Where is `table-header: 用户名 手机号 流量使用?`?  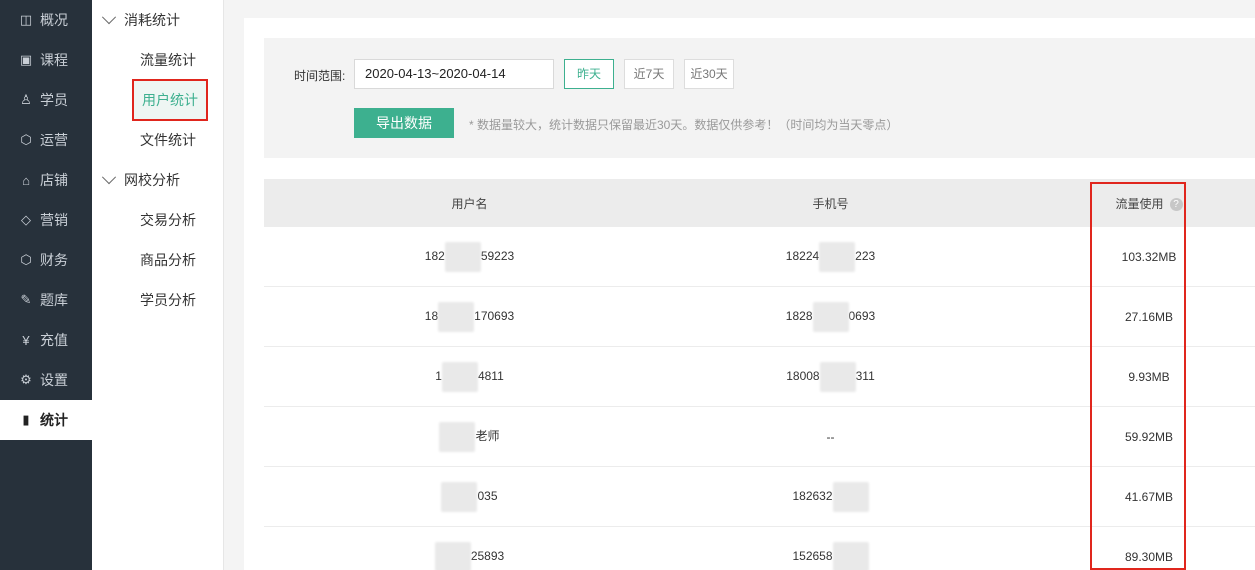 table-header: 用户名 手机号 流量使用? is located at coordinates (759, 203).